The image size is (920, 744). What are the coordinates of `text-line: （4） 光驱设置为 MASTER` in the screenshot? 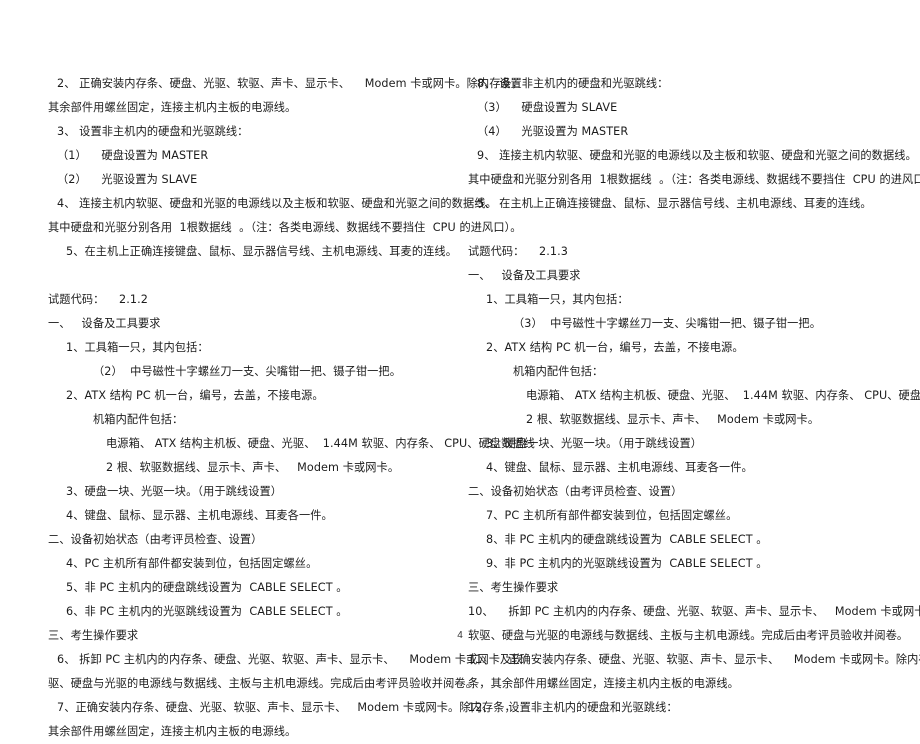 It's located at (553, 131).